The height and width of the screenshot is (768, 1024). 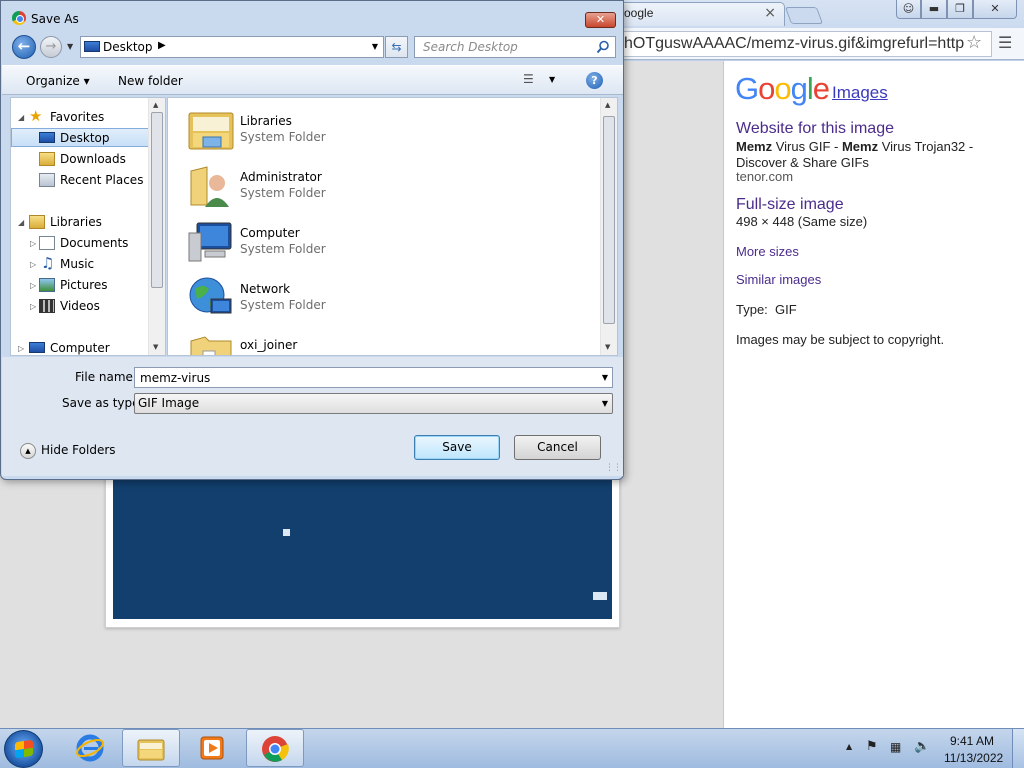 What do you see at coordinates (395, 242) in the screenshot?
I see `file-item-computer: Computer System Folder` at bounding box center [395, 242].